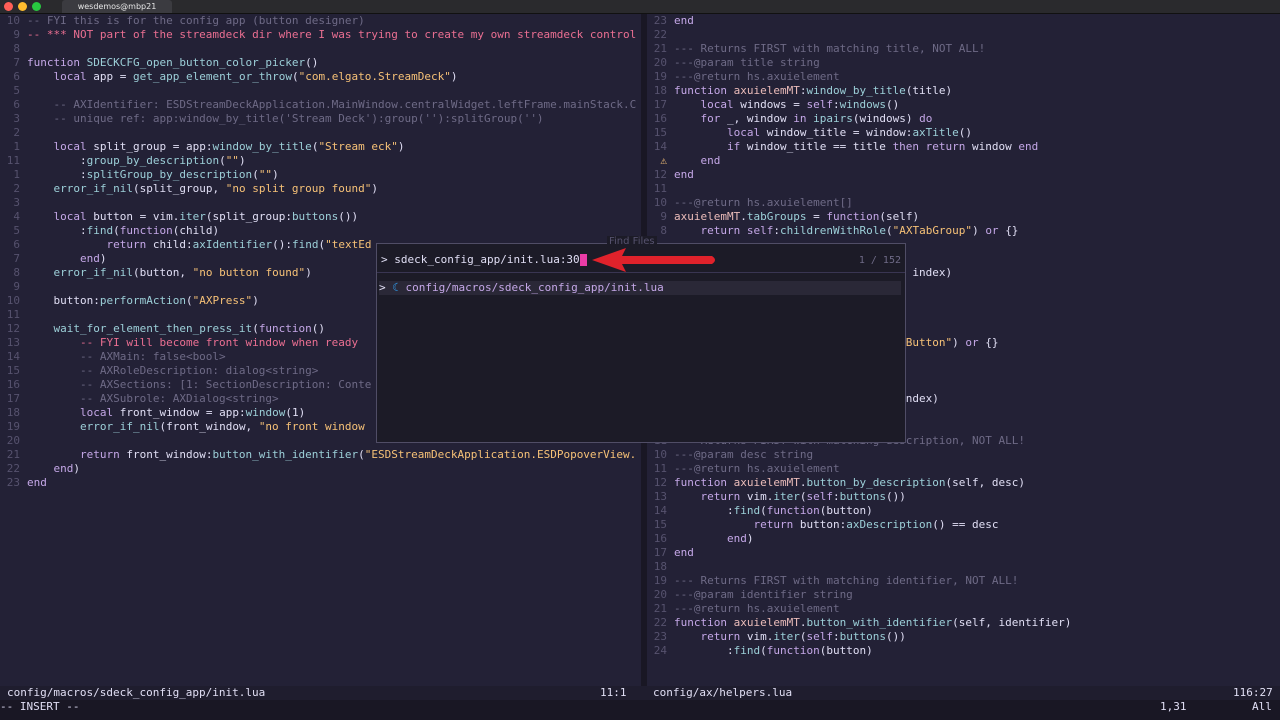 The height and width of the screenshot is (720, 1280). What do you see at coordinates (169, 273) in the screenshot?
I see `code-text: error_if_nil(button, "no button found")` at bounding box center [169, 273].